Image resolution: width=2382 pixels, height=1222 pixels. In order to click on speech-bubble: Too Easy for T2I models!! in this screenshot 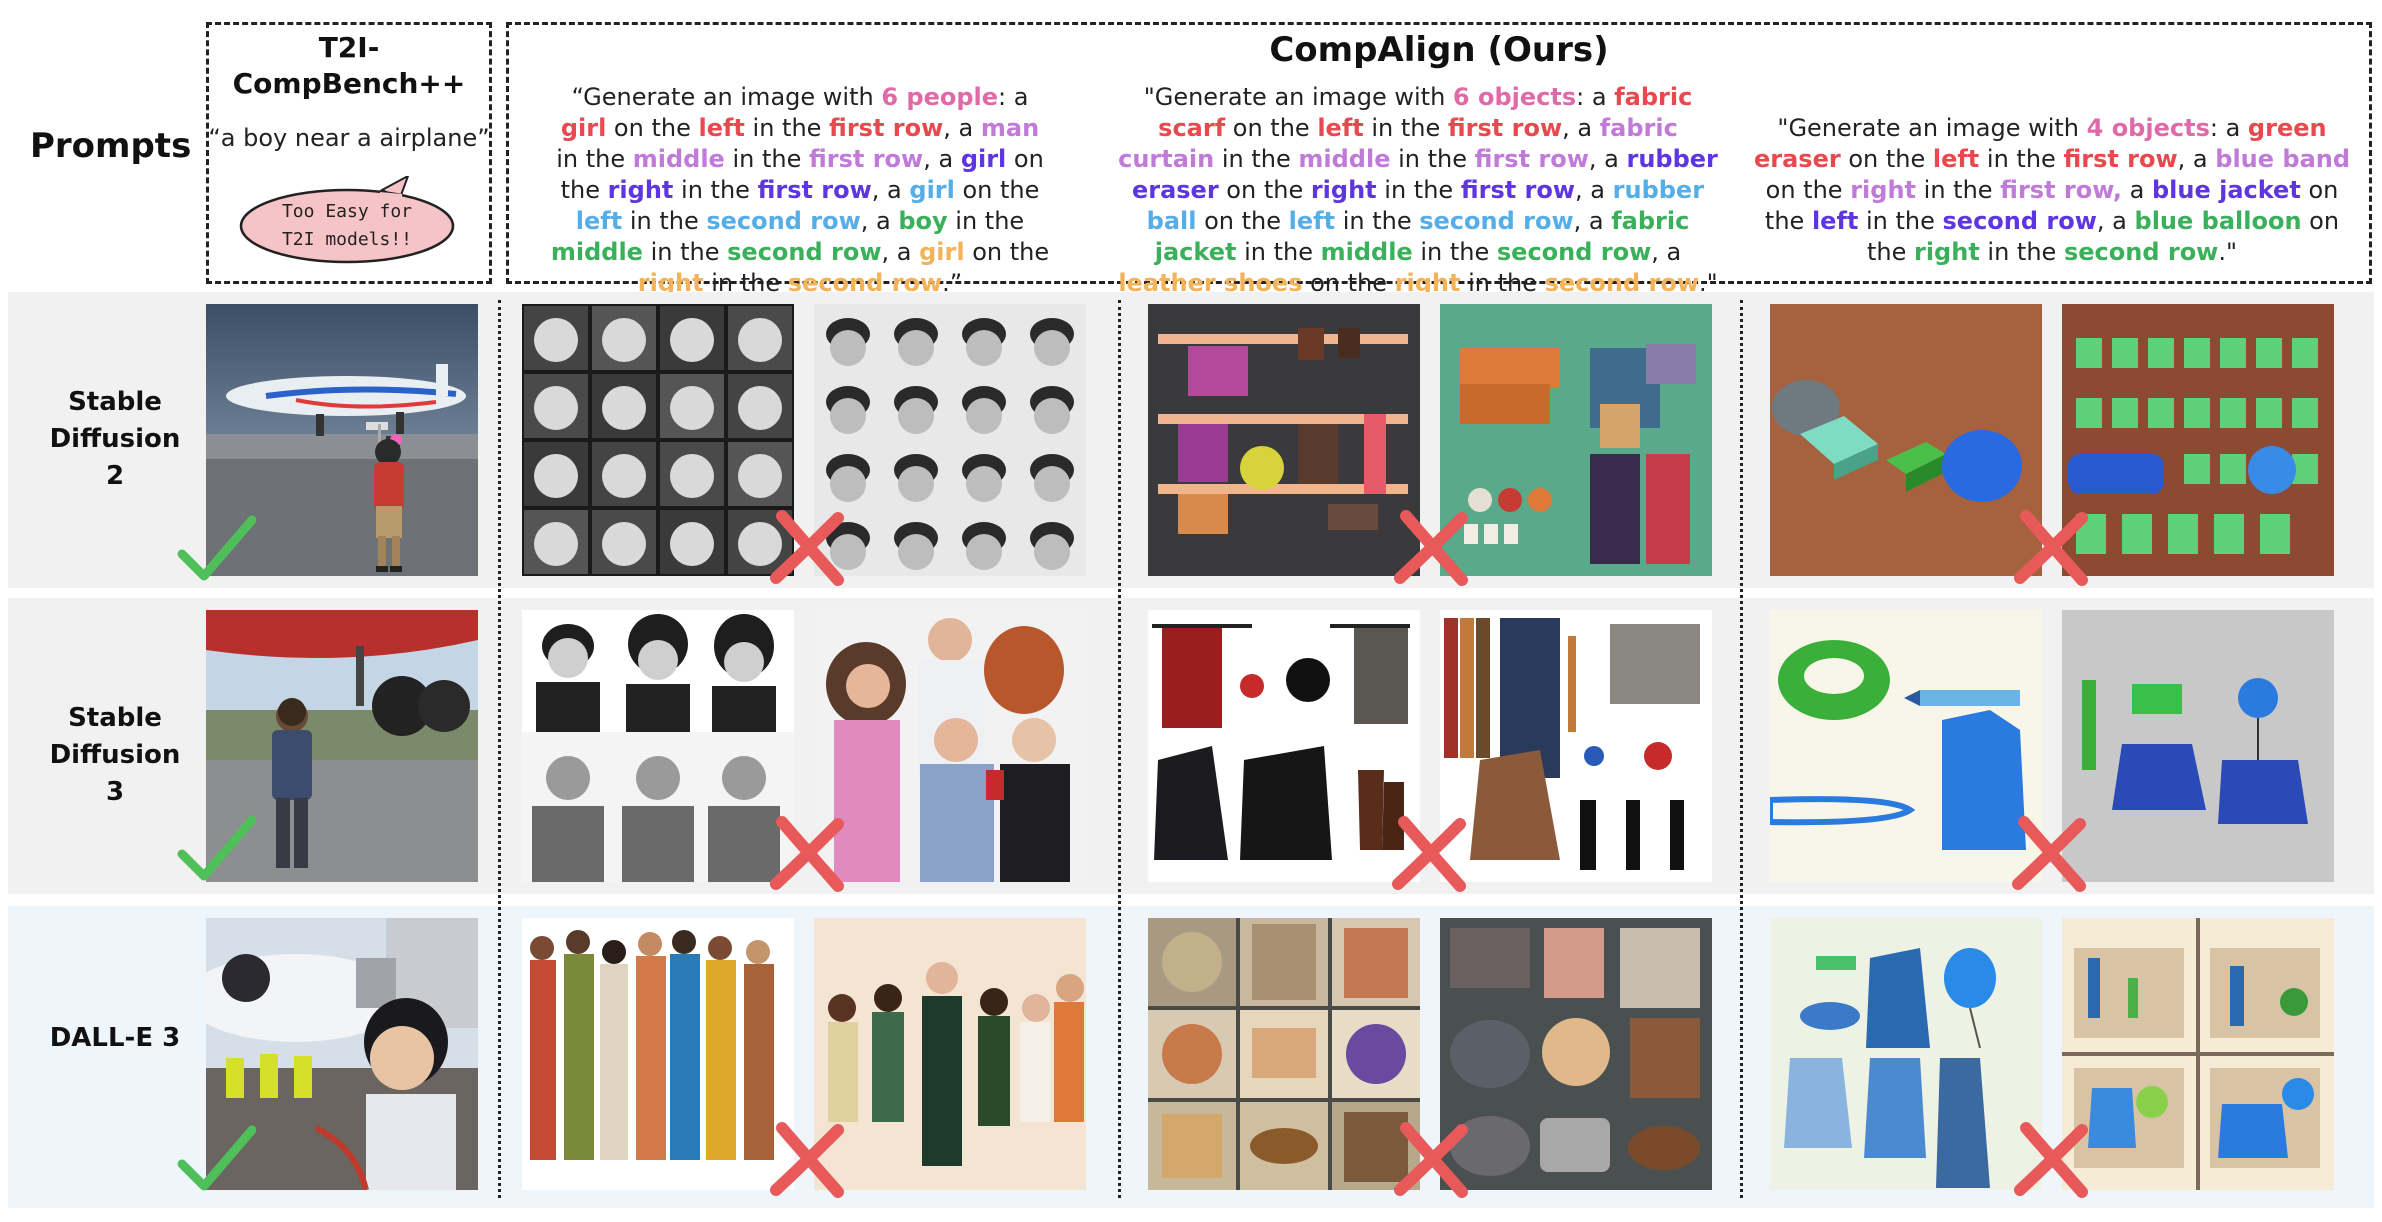, I will do `click(347, 220)`.